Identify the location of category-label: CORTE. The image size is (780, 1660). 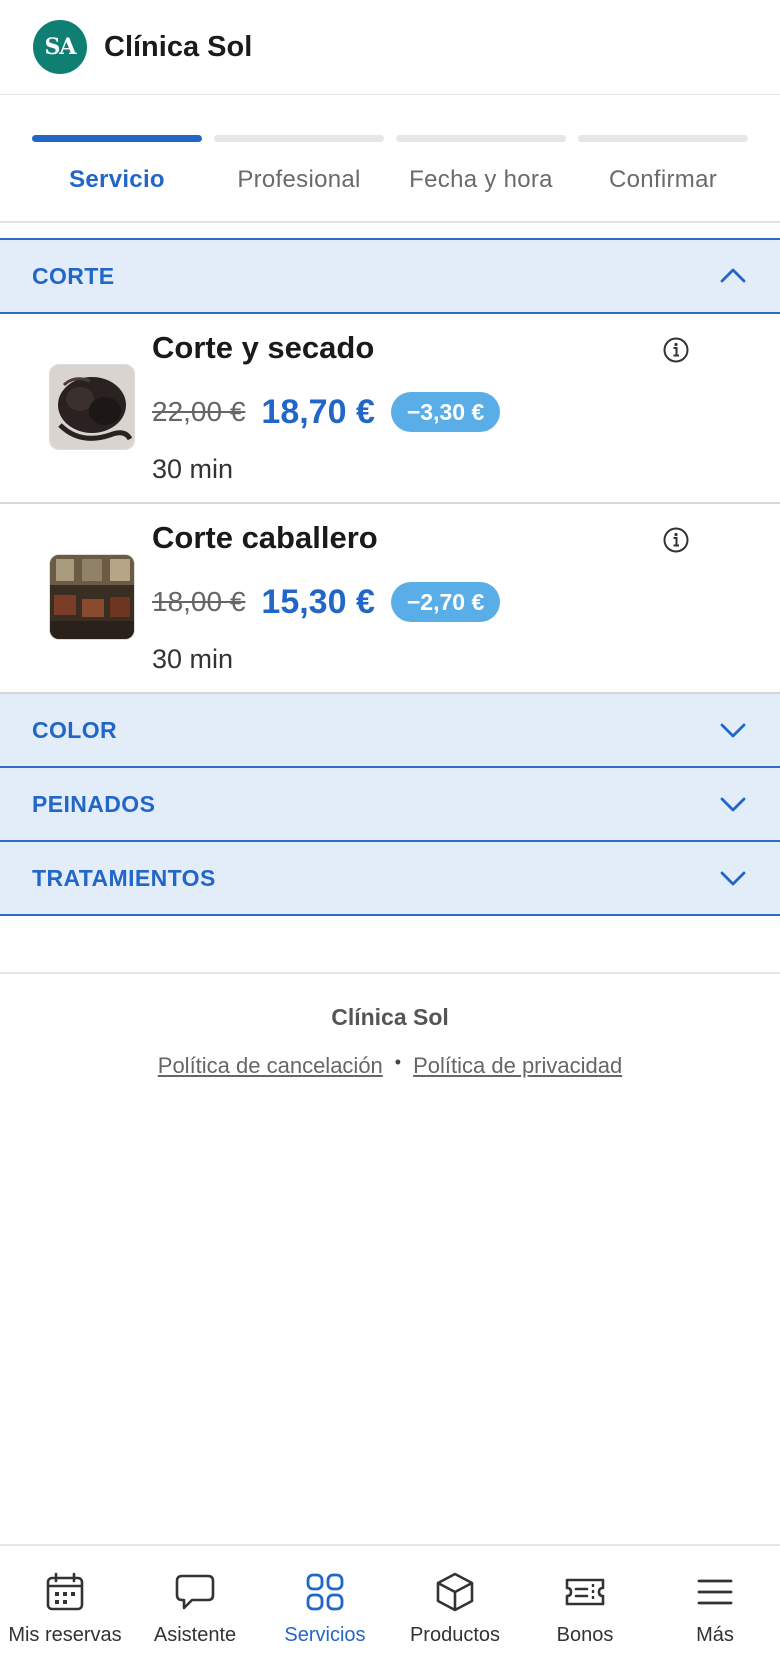
(73, 275).